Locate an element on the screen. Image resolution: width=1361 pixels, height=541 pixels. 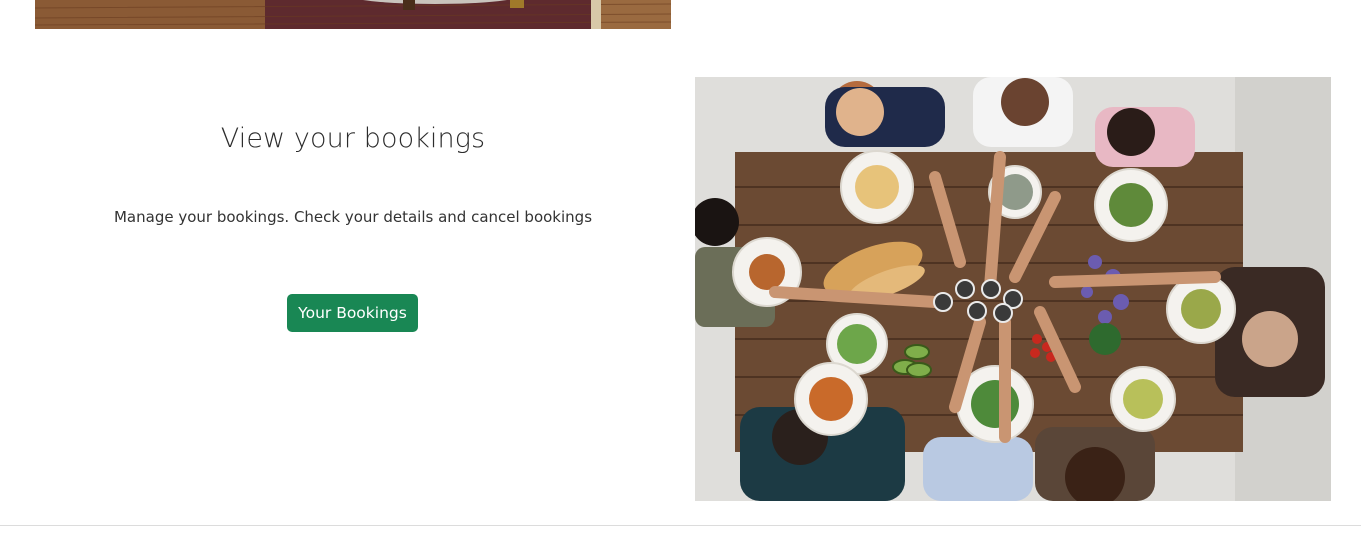
section-divider is located at coordinates (680, 525).